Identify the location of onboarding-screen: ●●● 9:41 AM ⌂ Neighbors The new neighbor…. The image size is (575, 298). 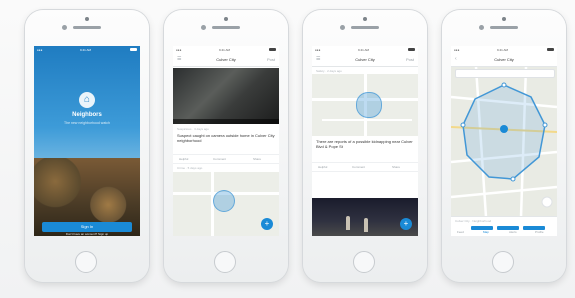
(87, 141).